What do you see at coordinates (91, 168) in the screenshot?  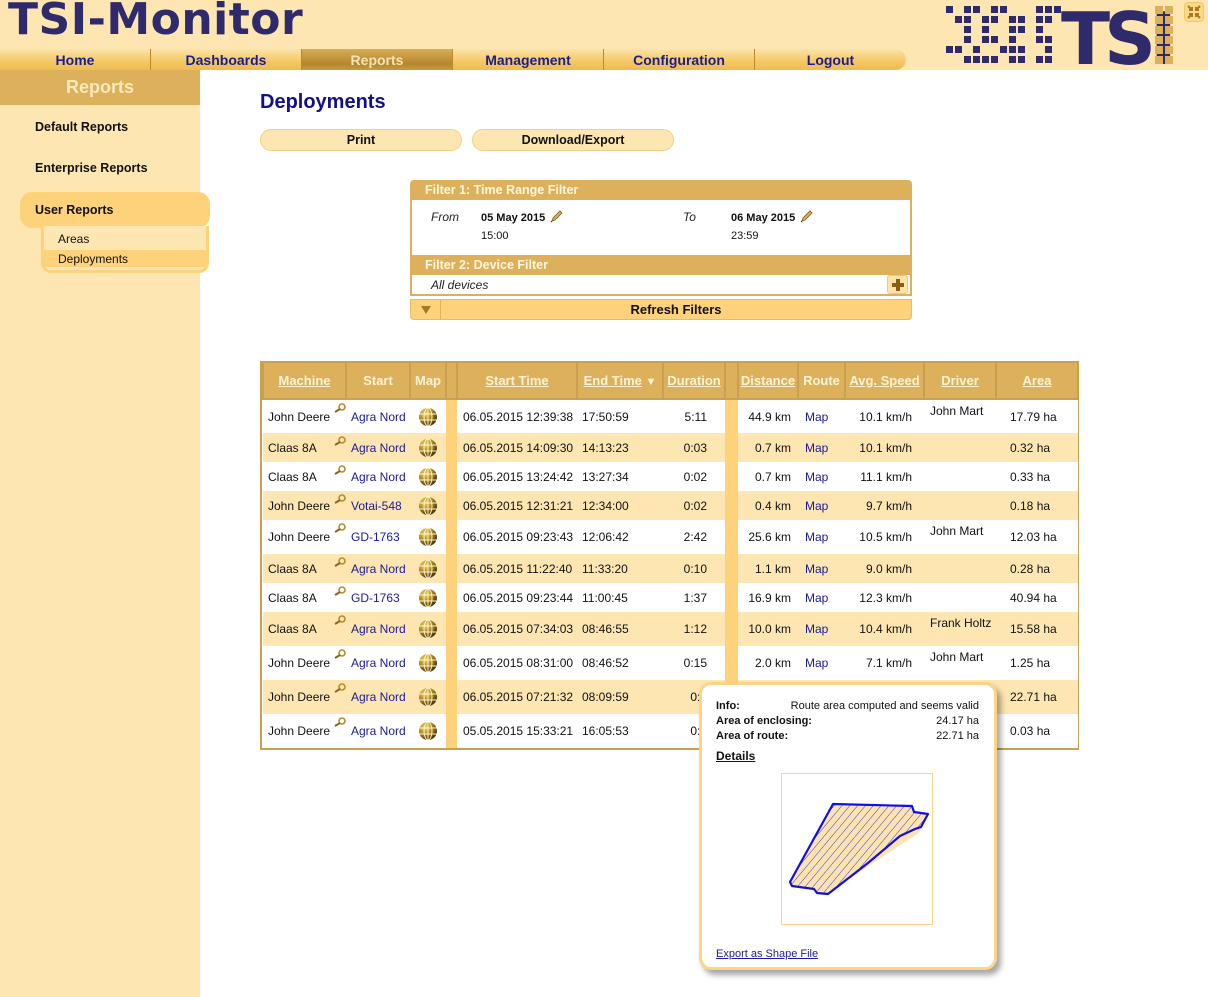 I see `sidebar-item-enterprise-reports: Enterprise Reports` at bounding box center [91, 168].